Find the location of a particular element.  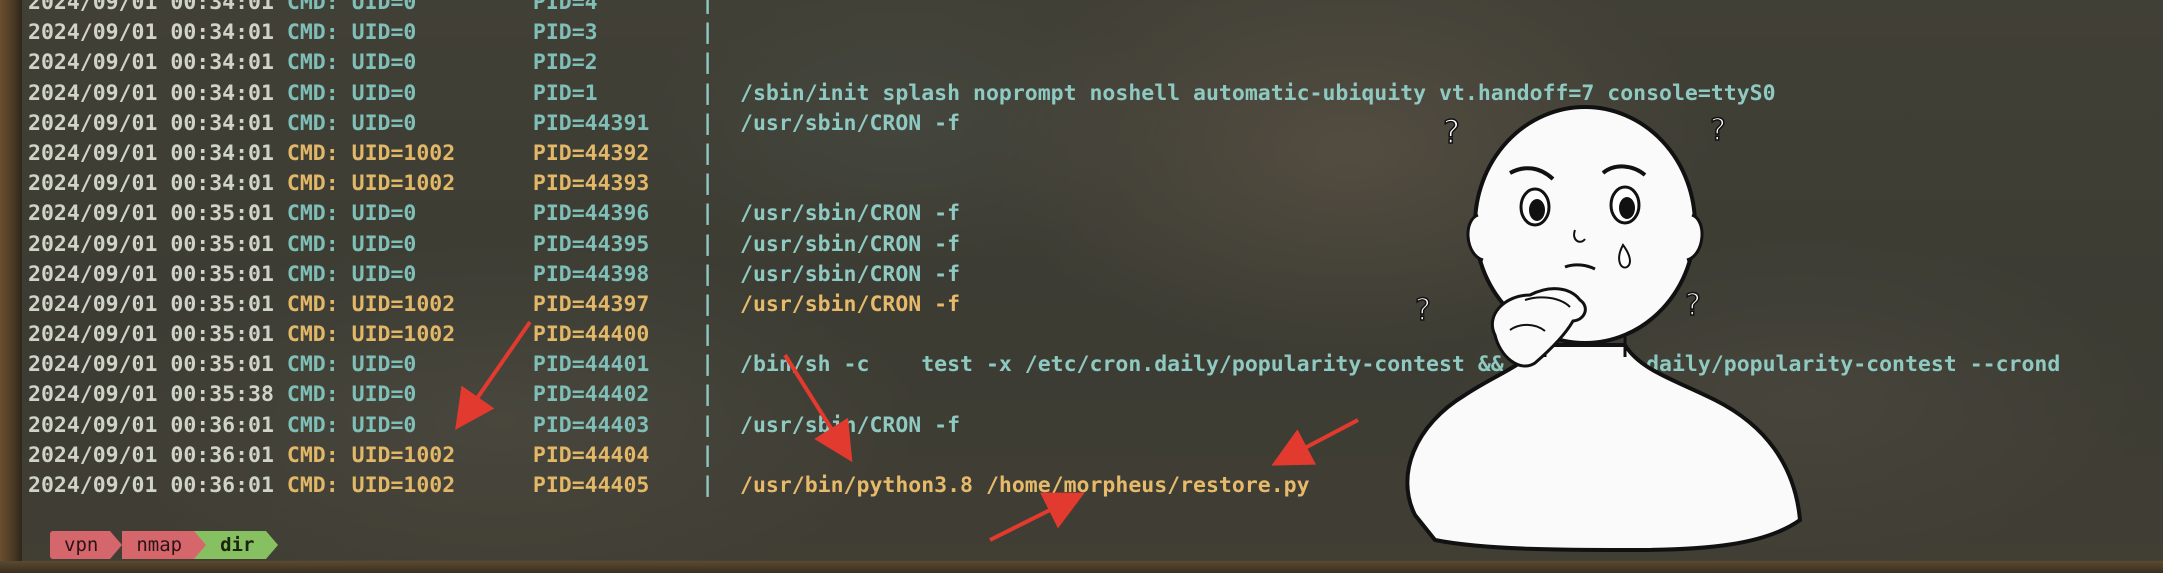

log-pid: PID=44404 is located at coordinates (591, 455).